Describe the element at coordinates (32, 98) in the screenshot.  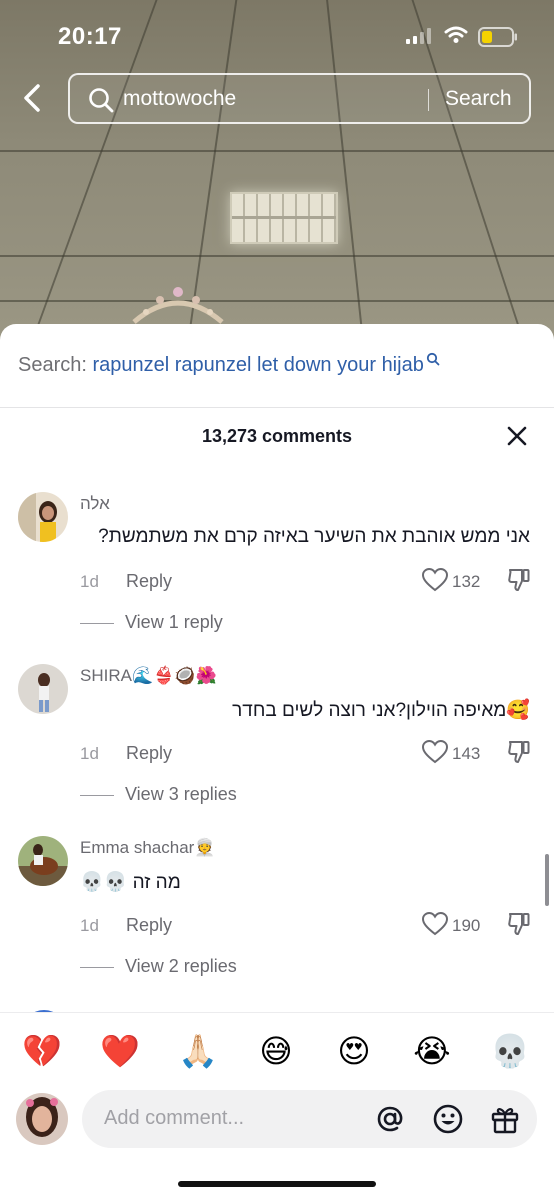
I see `back-icon` at that location.